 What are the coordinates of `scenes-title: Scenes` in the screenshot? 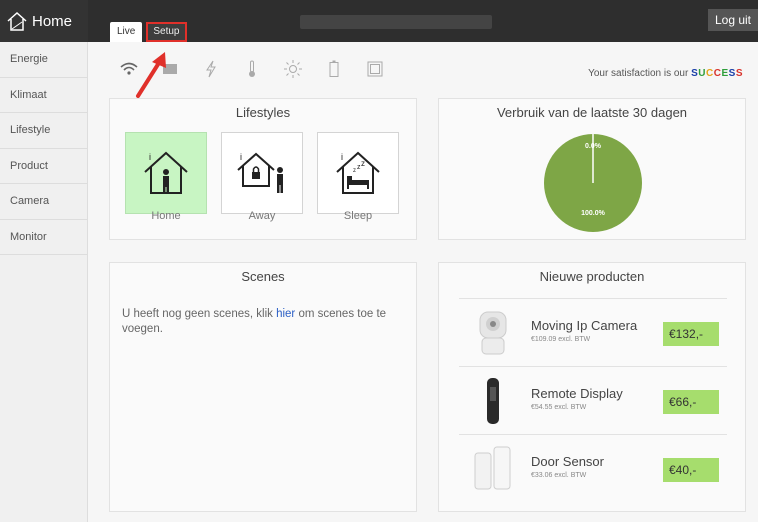 It's located at (263, 276).